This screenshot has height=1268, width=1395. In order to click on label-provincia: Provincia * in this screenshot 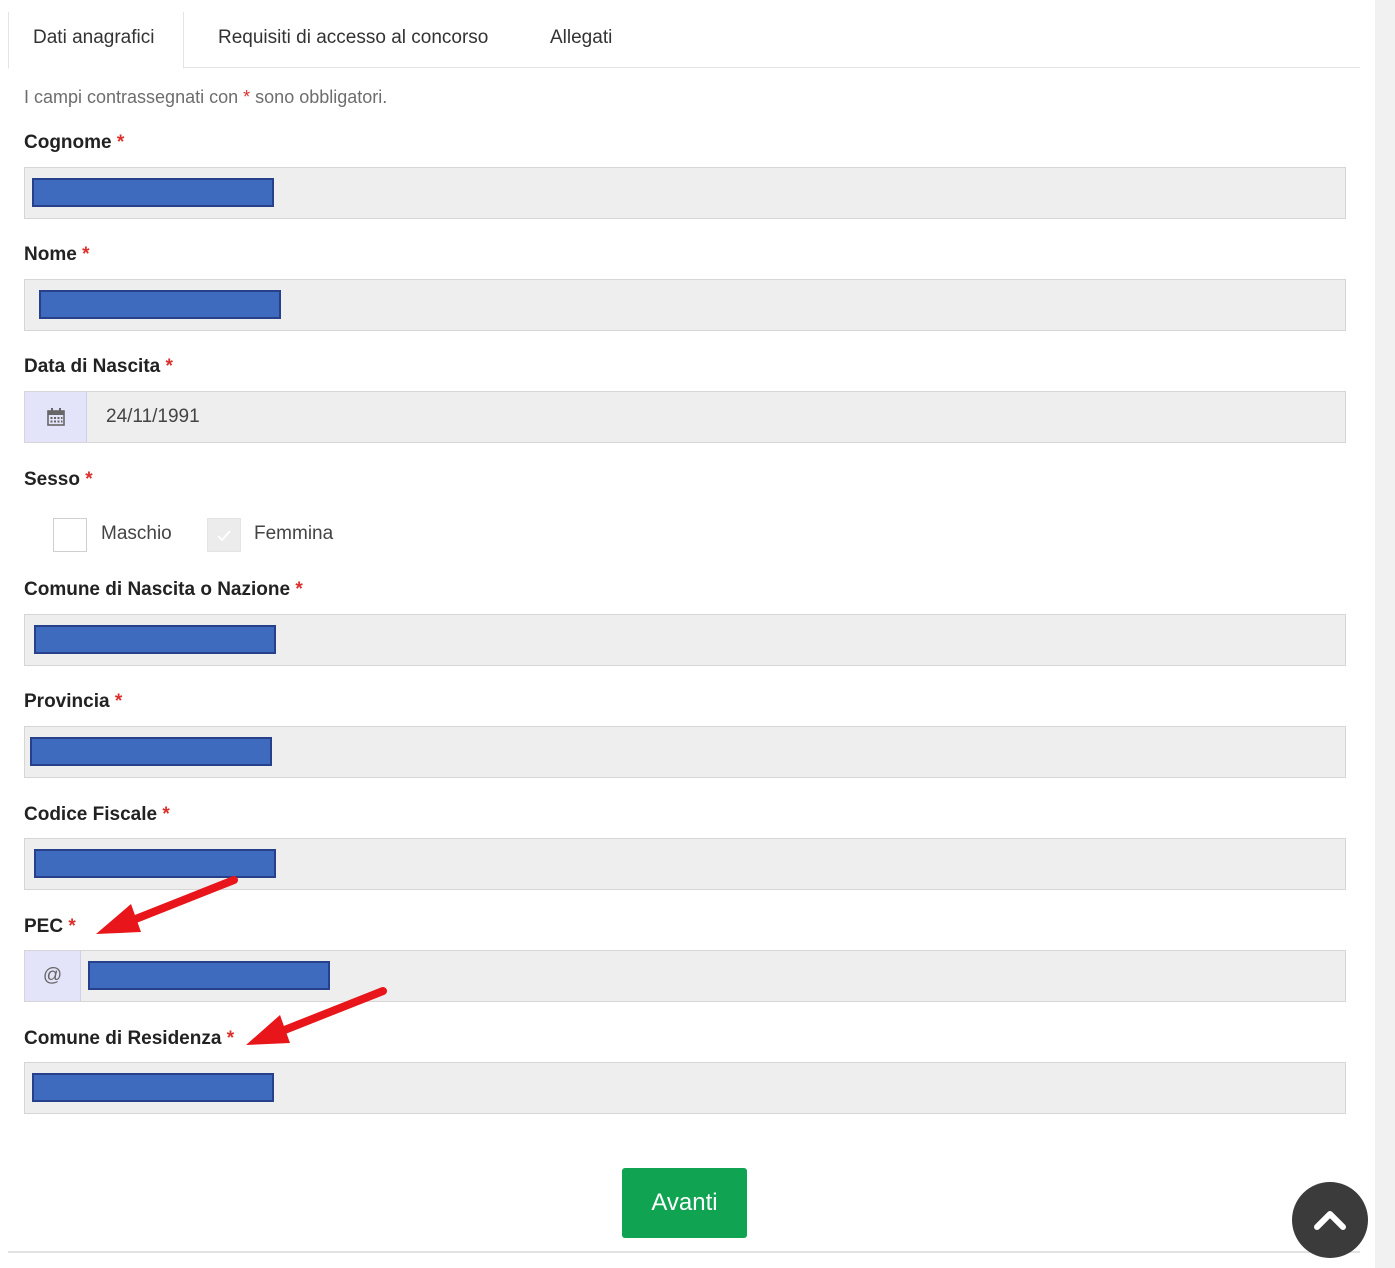, I will do `click(73, 702)`.